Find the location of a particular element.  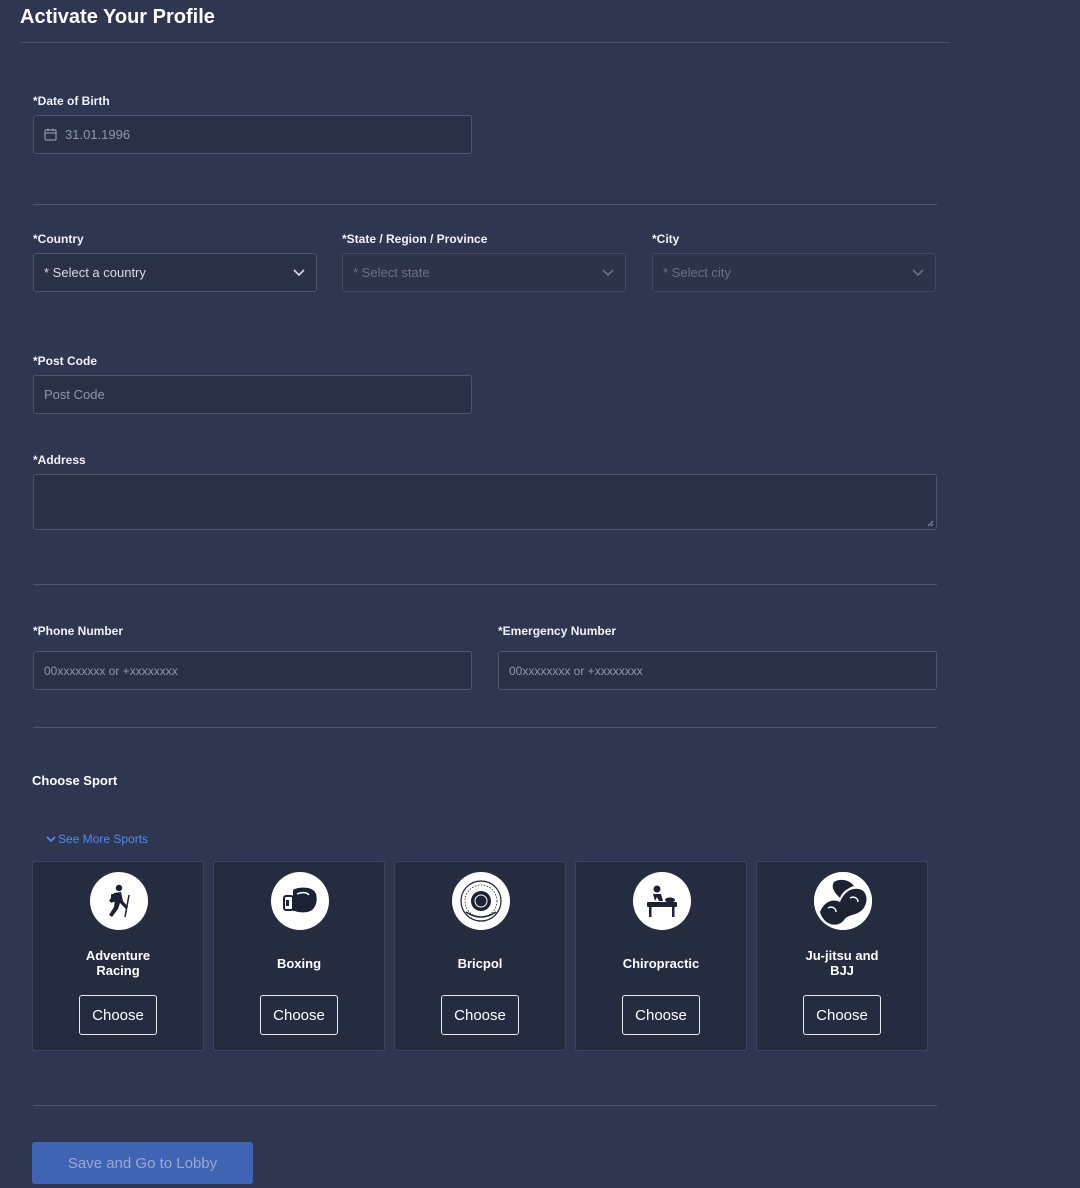

country-value: * Select a country is located at coordinates (95, 272).